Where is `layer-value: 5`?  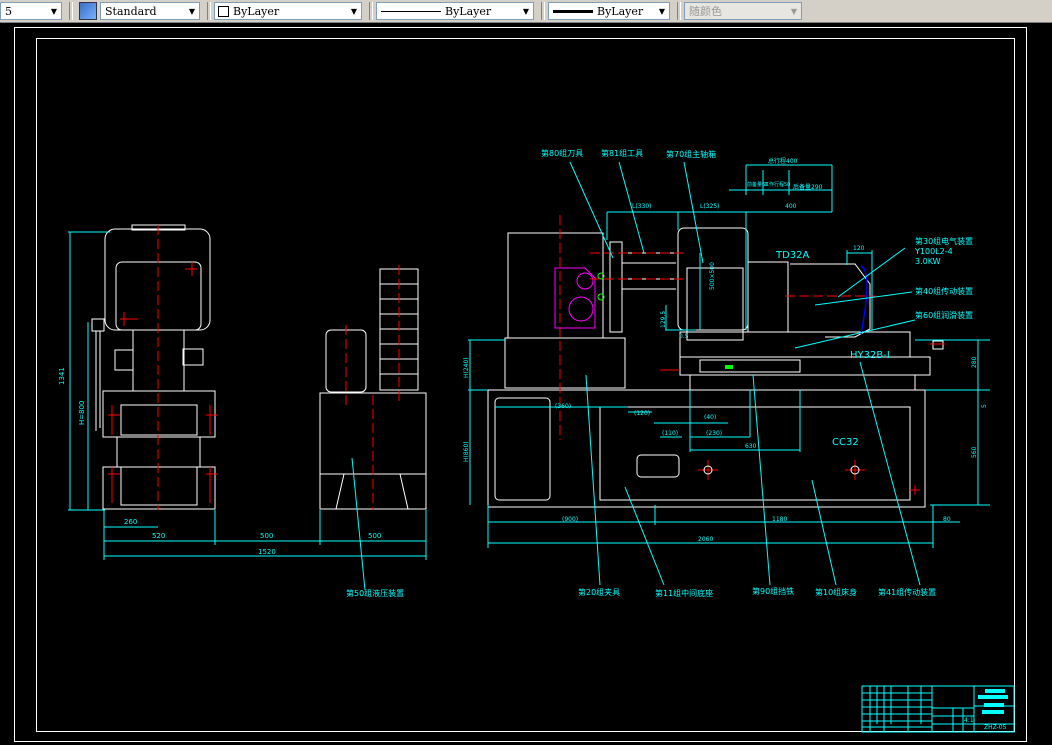
layer-value: 5 is located at coordinates (8, 11).